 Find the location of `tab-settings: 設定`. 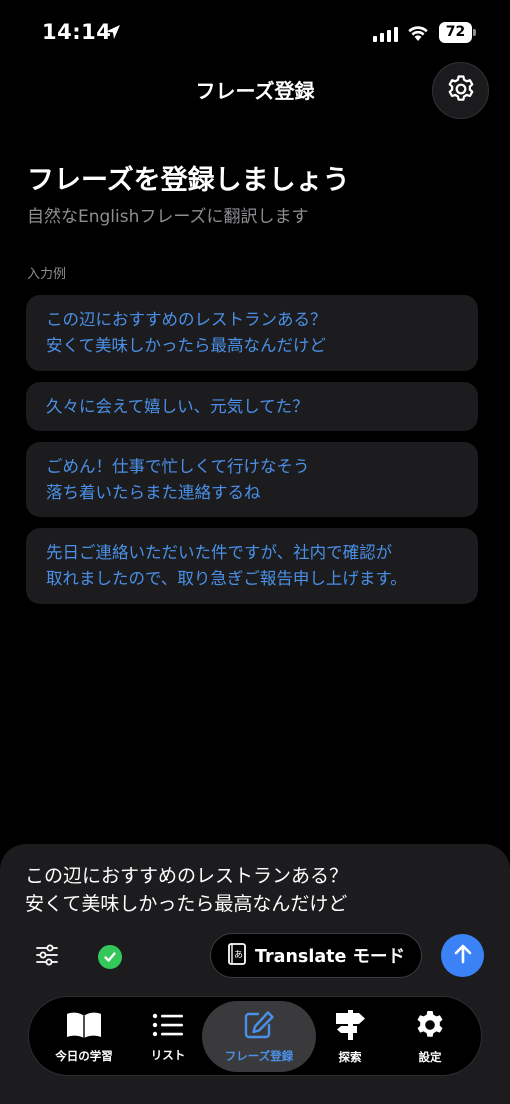

tab-settings: 設定 is located at coordinates (430, 1036).